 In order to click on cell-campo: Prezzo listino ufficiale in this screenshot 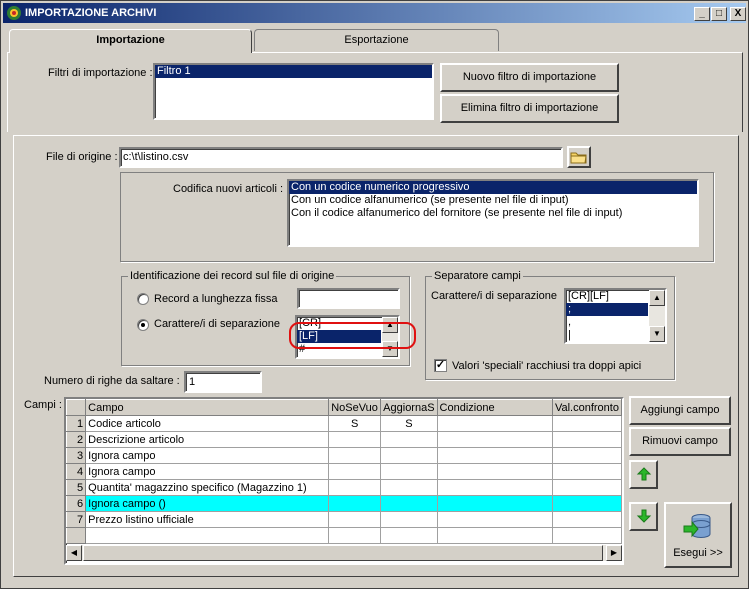, I will do `click(207, 519)`.